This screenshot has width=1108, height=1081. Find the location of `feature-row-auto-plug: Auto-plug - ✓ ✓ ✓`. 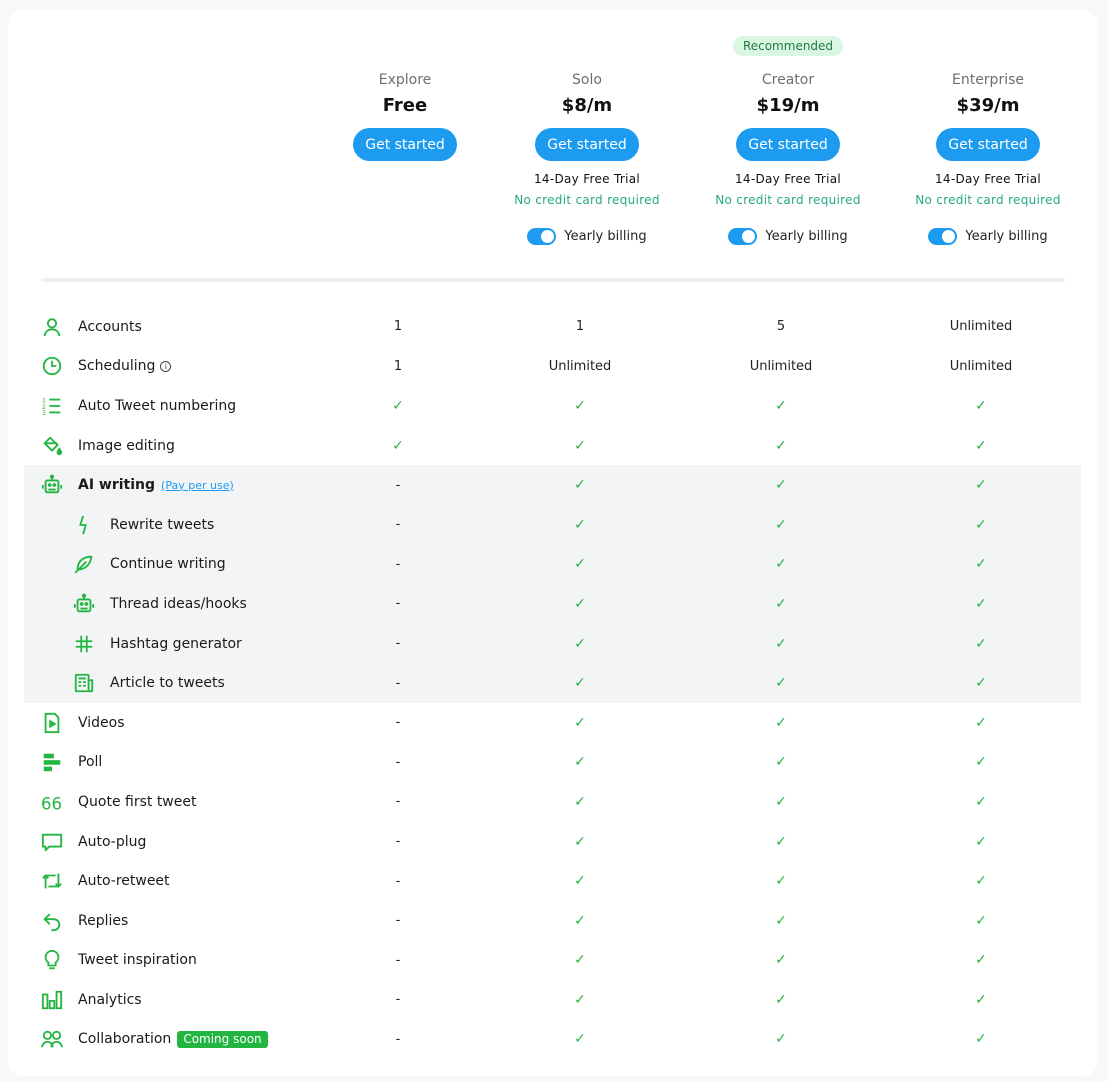

feature-row-auto-plug: Auto-plug - ✓ ✓ ✓ is located at coordinates (553, 842).